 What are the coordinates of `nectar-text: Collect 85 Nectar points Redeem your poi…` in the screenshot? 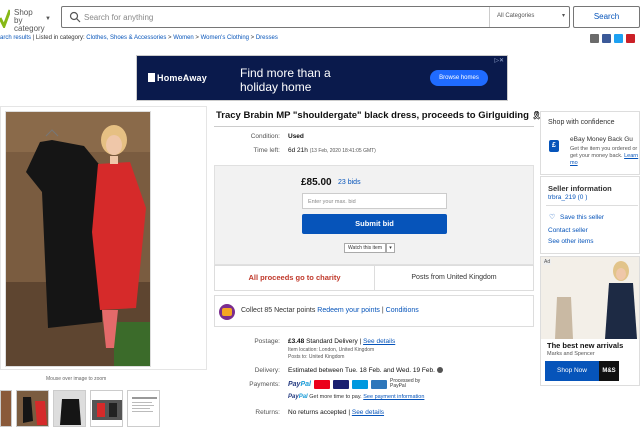 It's located at (330, 310).